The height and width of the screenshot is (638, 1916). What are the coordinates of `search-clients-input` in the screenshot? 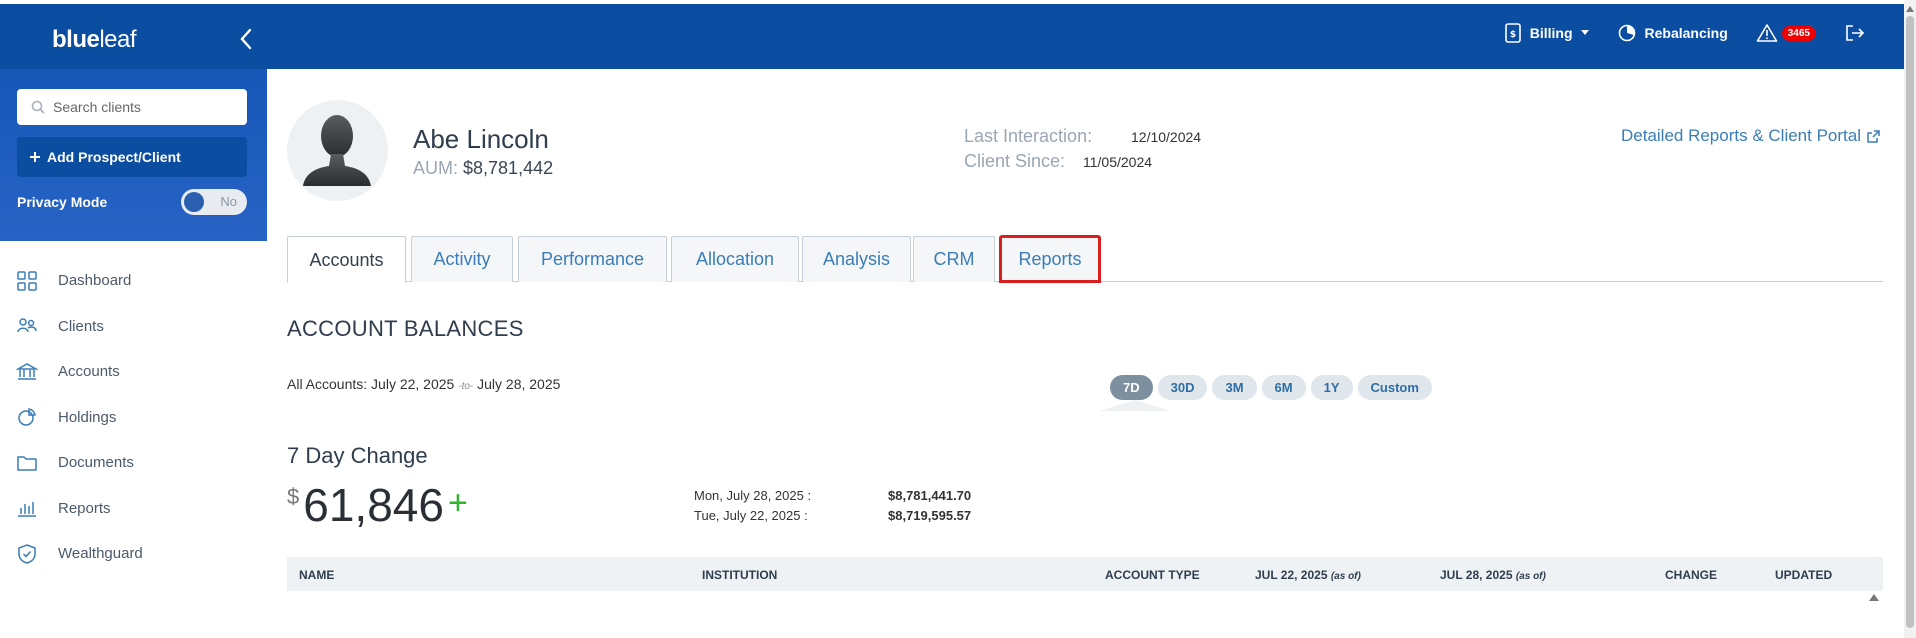 It's located at (143, 107).